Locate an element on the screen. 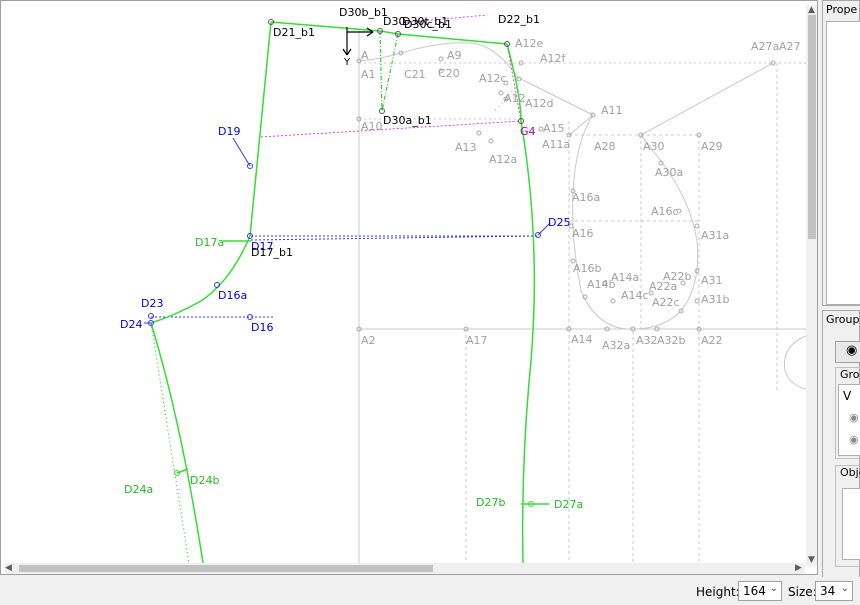  label-a29: A29 is located at coordinates (712, 146).